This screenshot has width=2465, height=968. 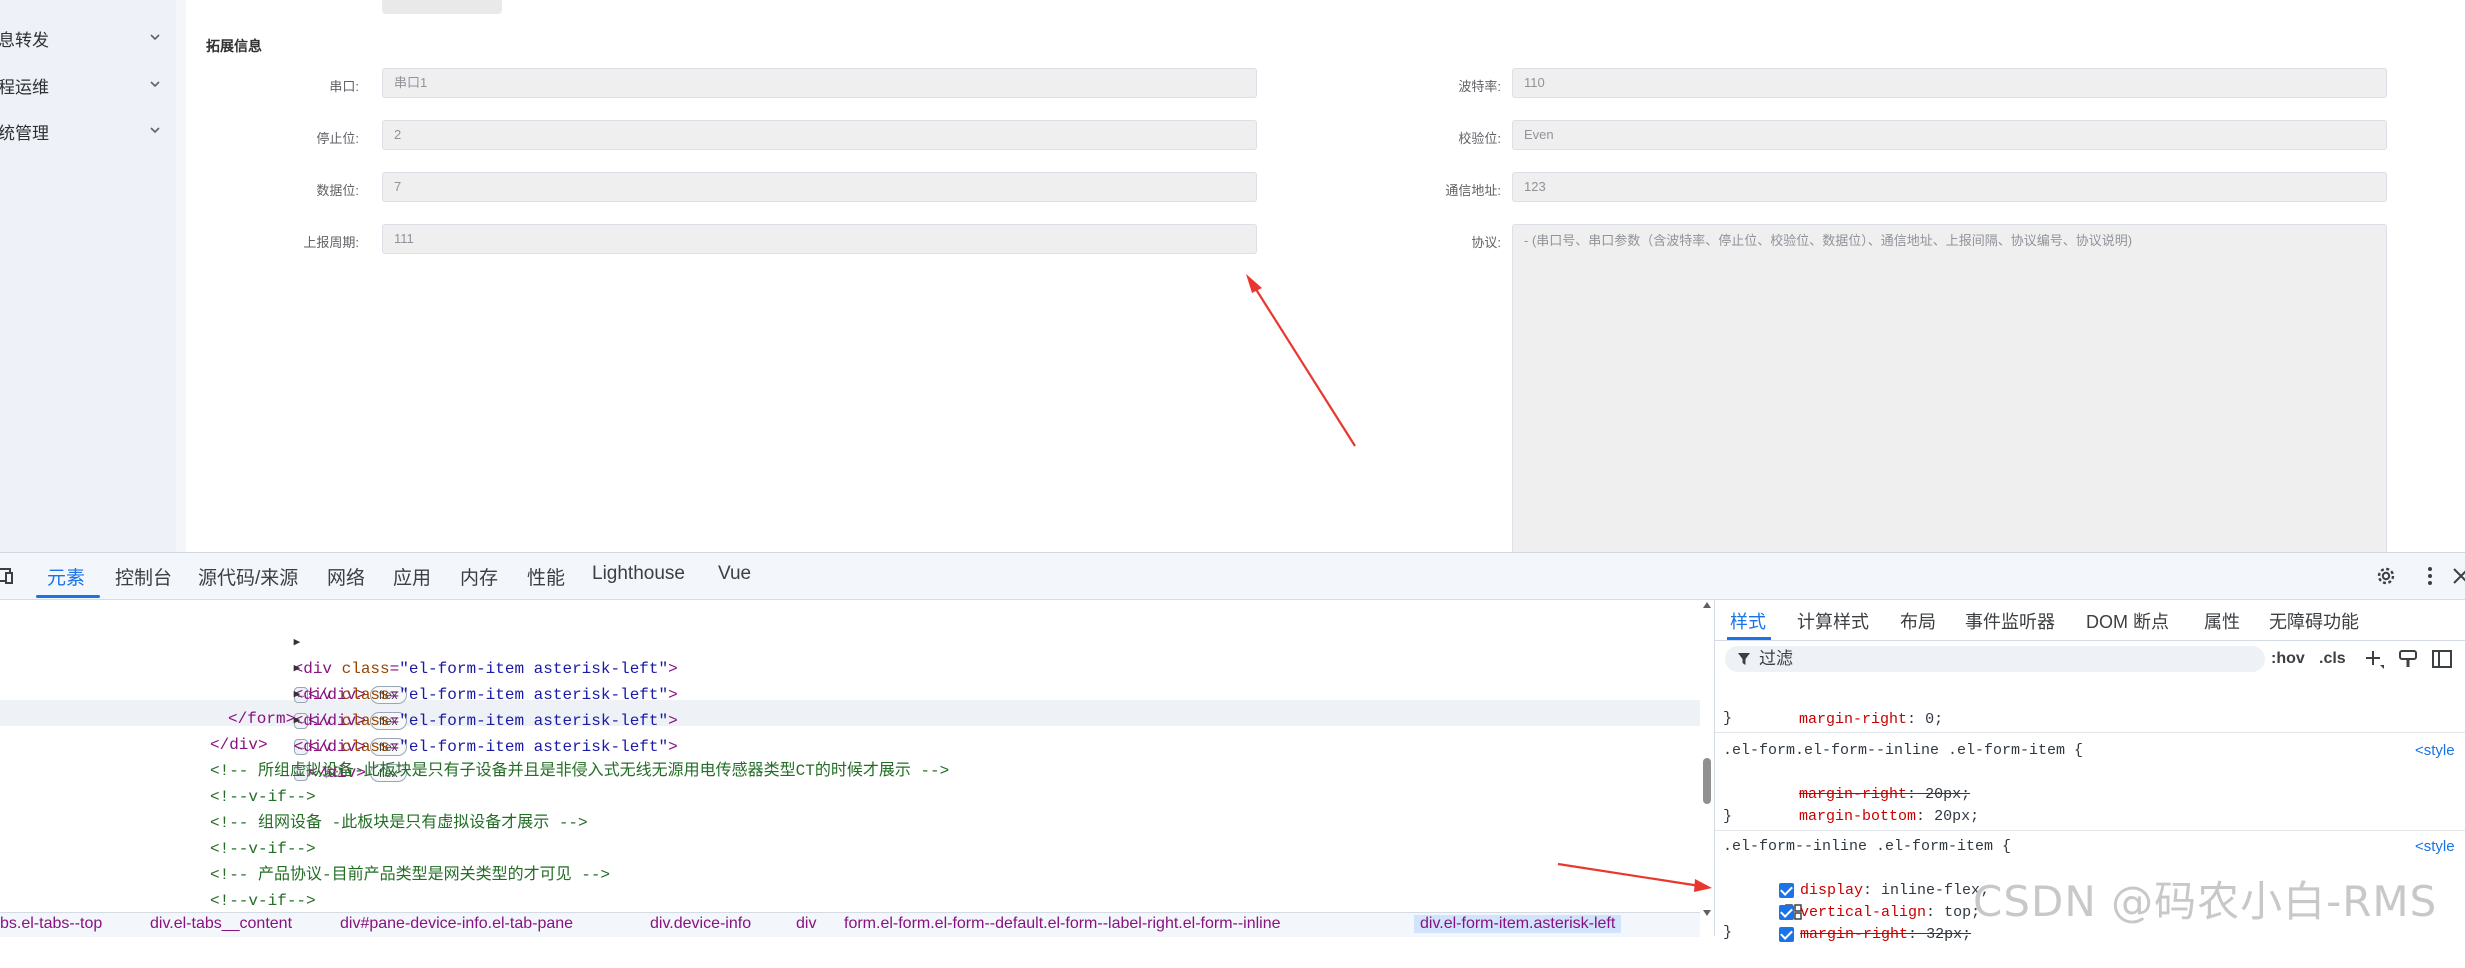 What do you see at coordinates (2374, 659) in the screenshot?
I see `add-rule-icon` at bounding box center [2374, 659].